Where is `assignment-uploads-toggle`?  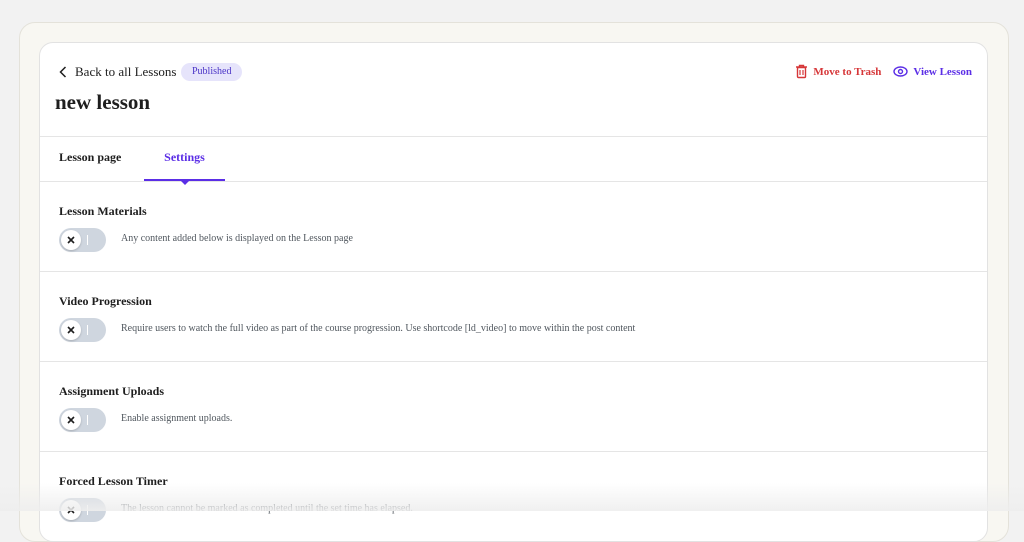
assignment-uploads-toggle is located at coordinates (82, 420).